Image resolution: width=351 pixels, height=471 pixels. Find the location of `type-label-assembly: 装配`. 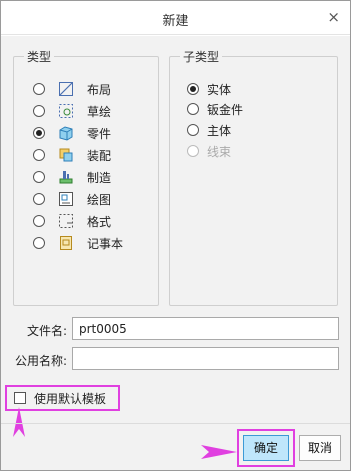

type-label-assembly: 装配 is located at coordinates (99, 155).